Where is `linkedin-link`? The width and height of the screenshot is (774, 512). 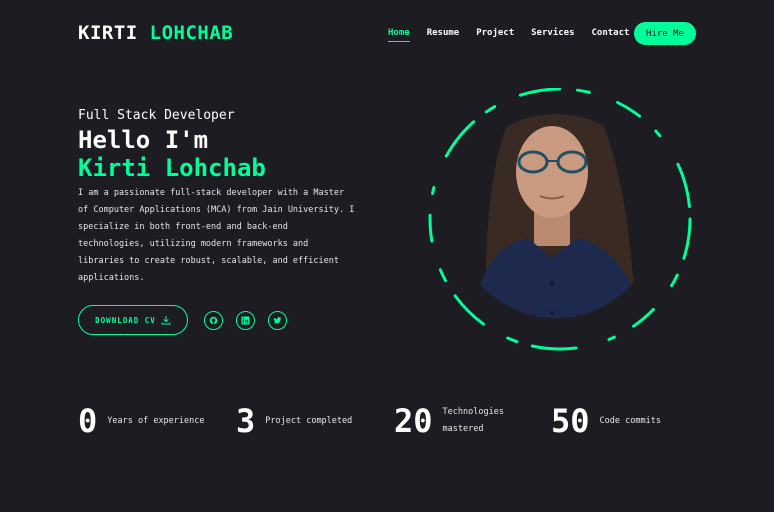 linkedin-link is located at coordinates (245, 320).